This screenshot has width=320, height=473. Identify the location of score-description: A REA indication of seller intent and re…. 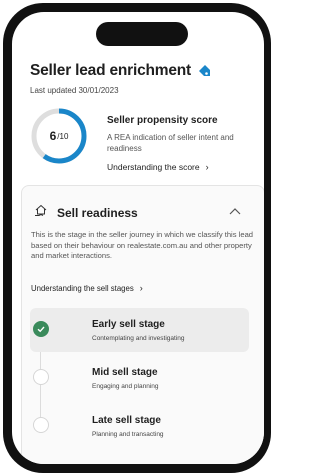
(170, 143).